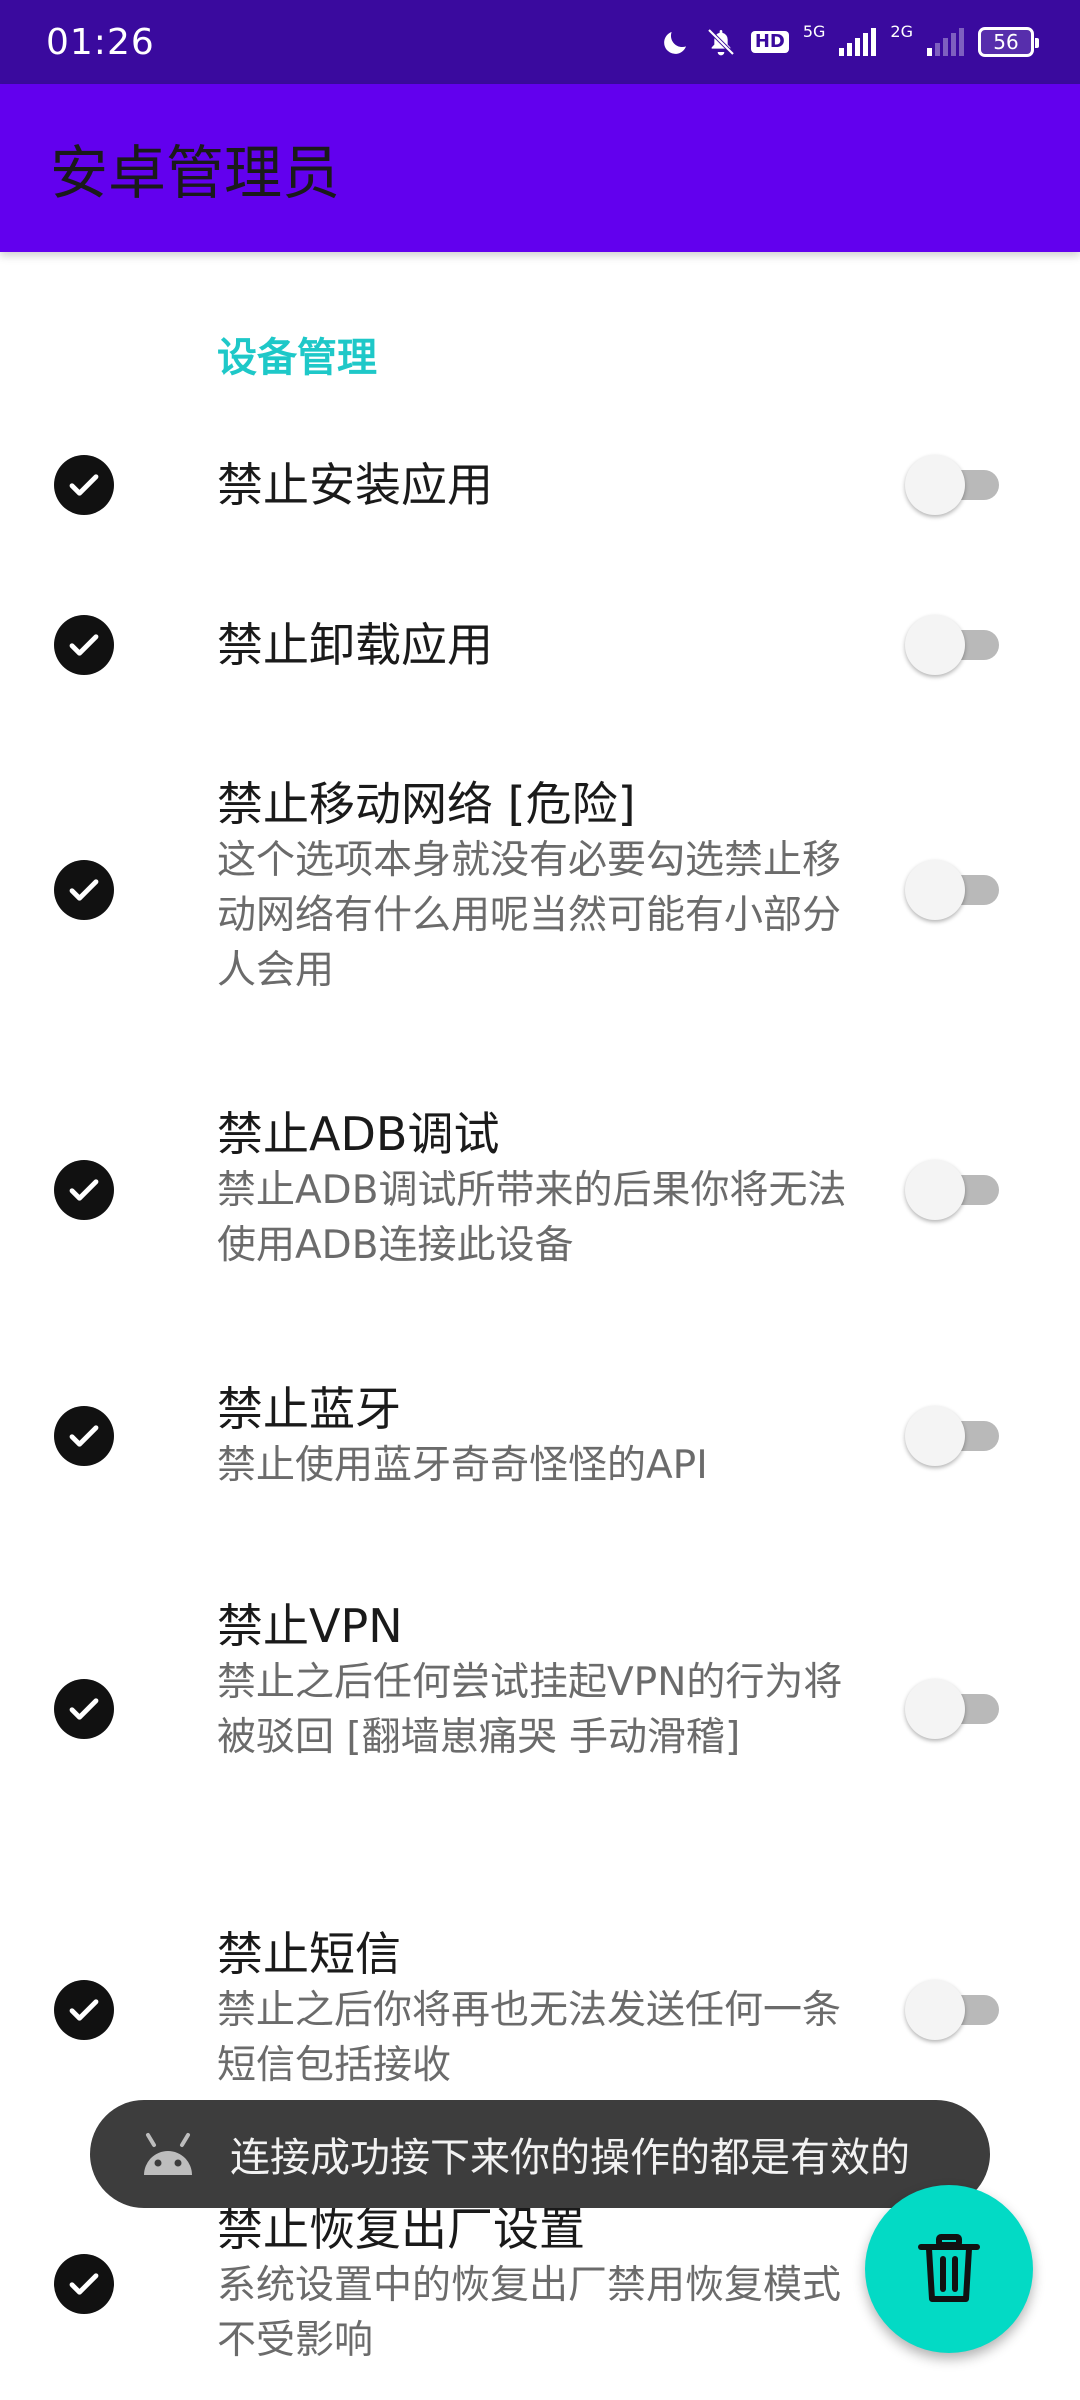 The image size is (1080, 2400). I want to click on pref-summary: 禁止之后任何尝试挂起VPN的行为将被驳回 [翻墙崽痛哭 手动滑稽], so click(530, 1710).